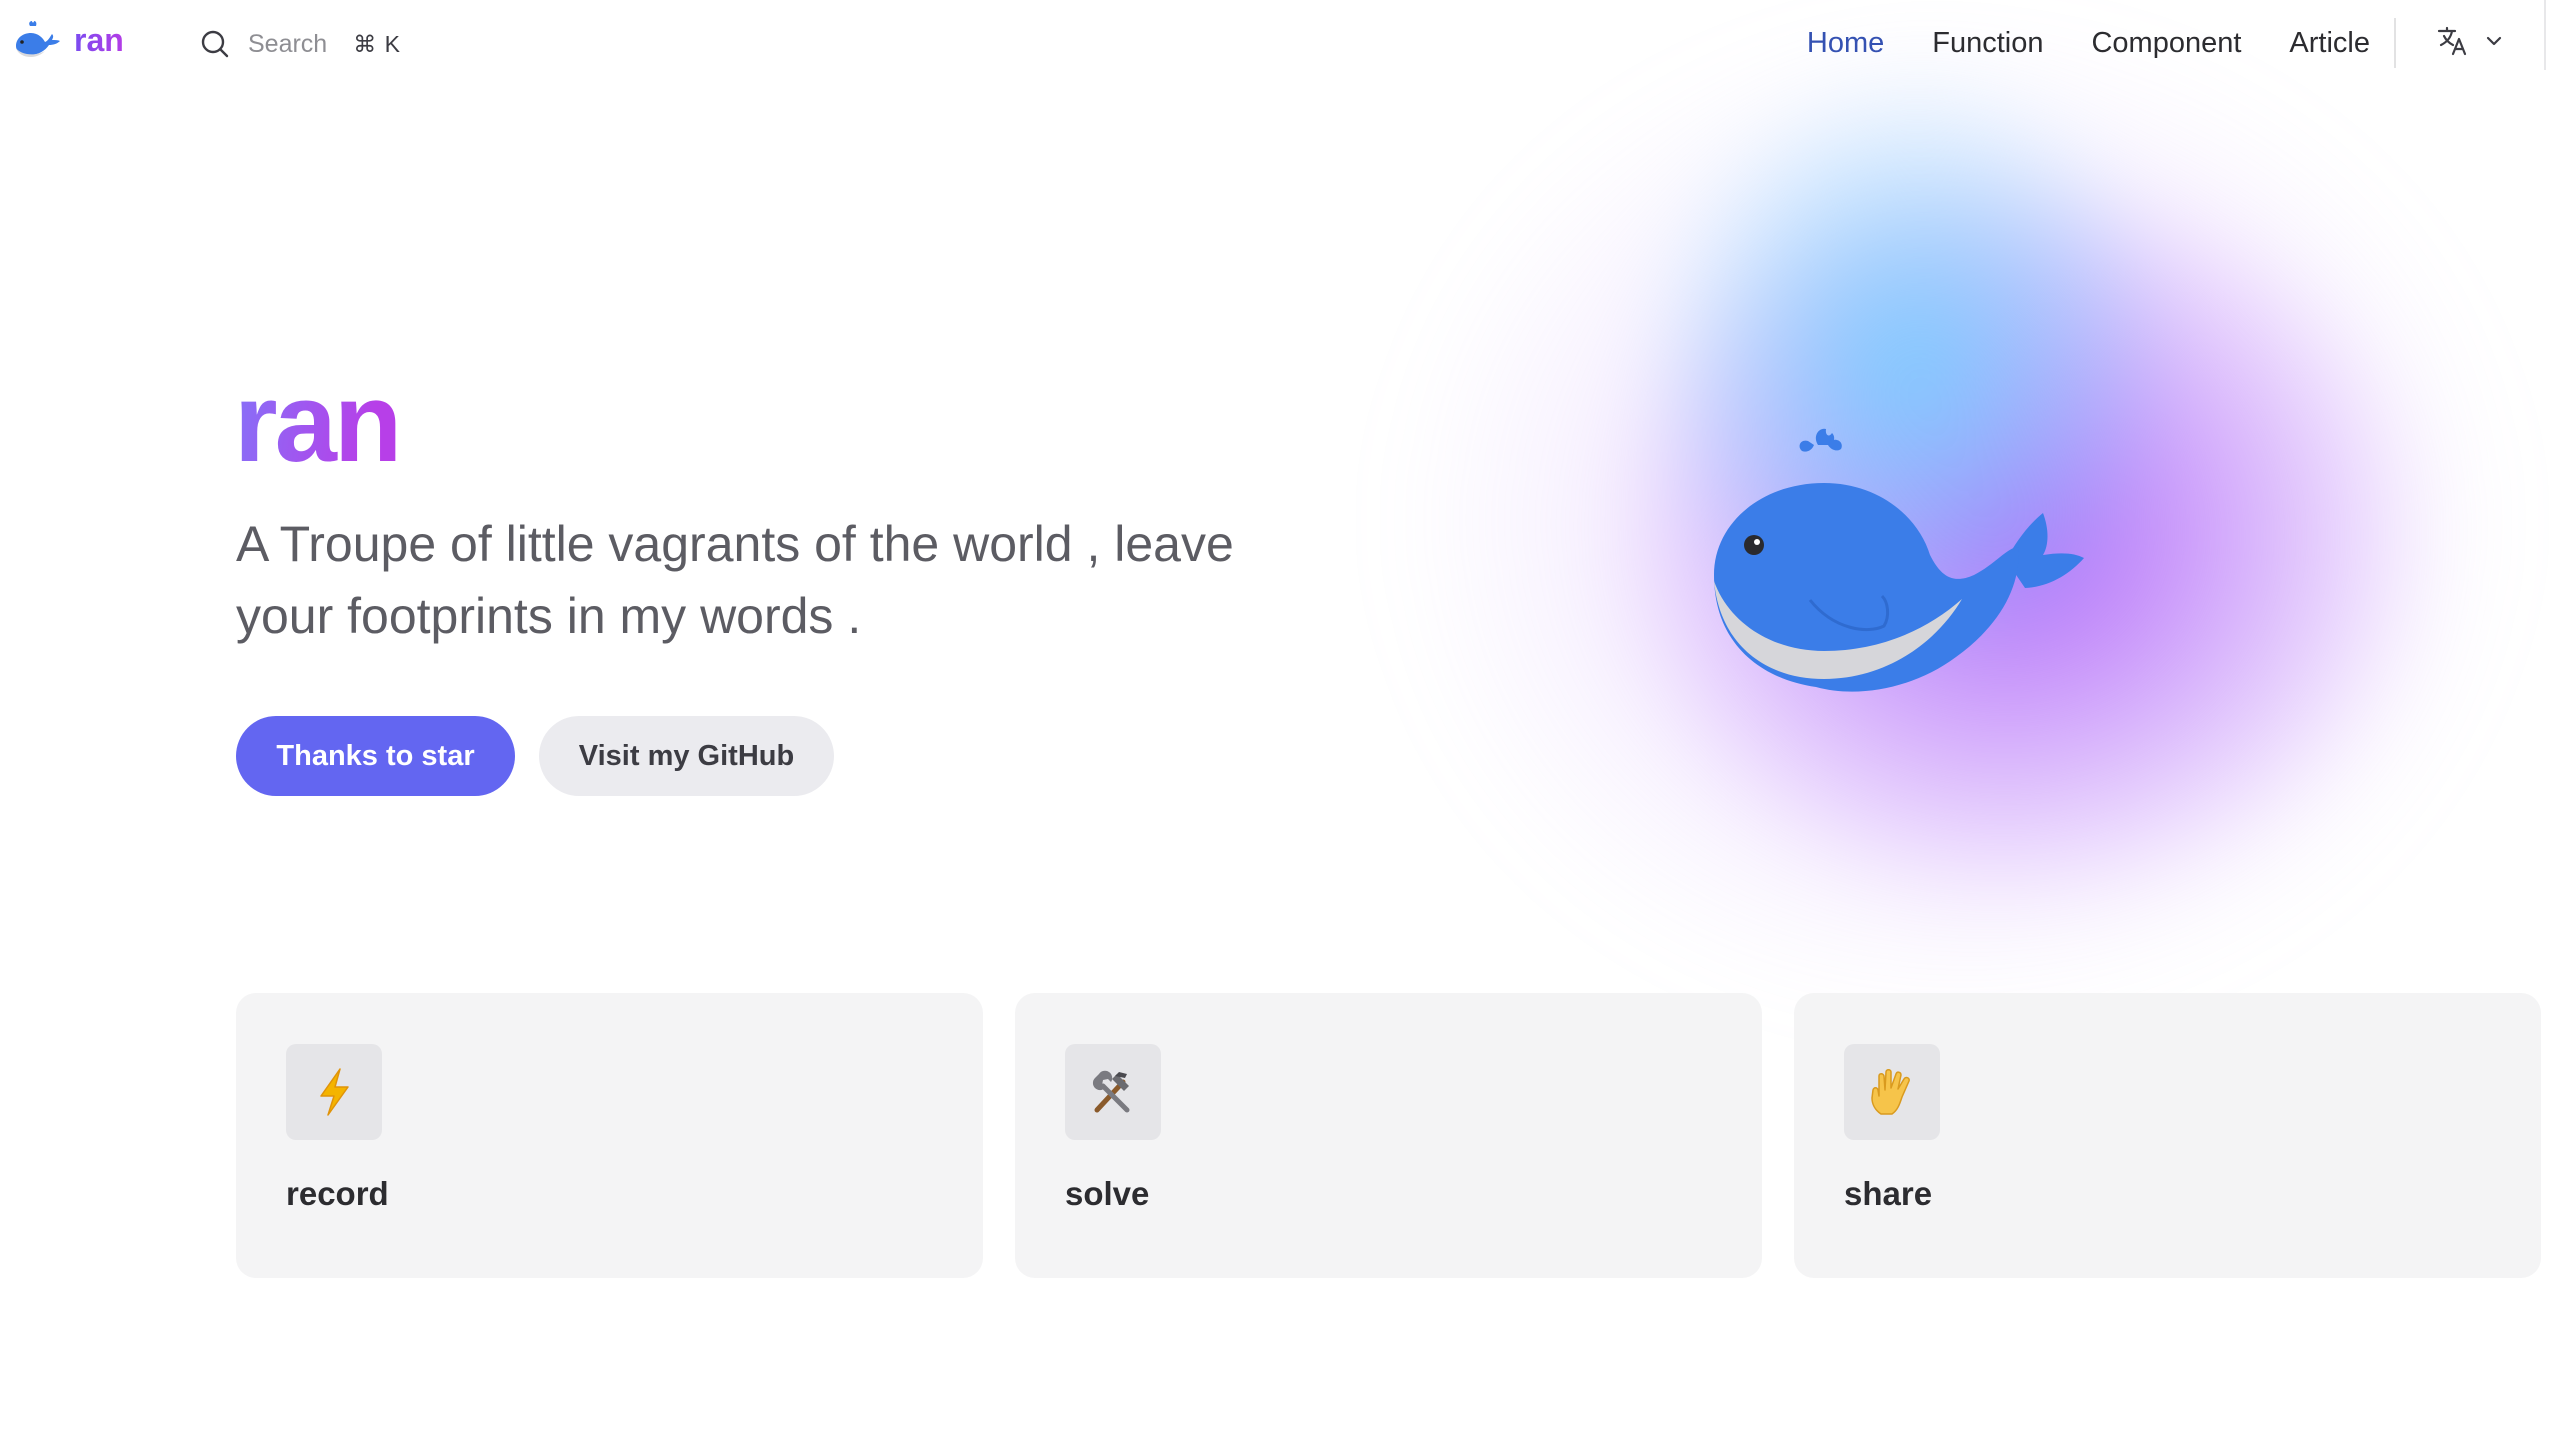 This screenshot has height=1440, width=2560. I want to click on whale-logo-icon, so click(38, 39).